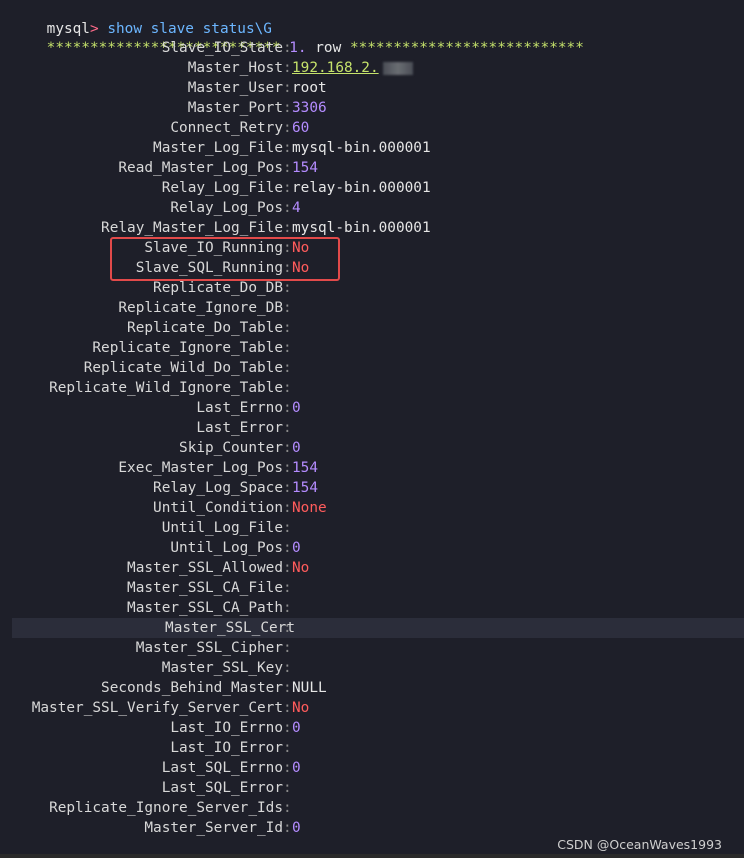 The height and width of the screenshot is (858, 744). I want to click on field-name: Seconds_Behind_Master, so click(192, 688).